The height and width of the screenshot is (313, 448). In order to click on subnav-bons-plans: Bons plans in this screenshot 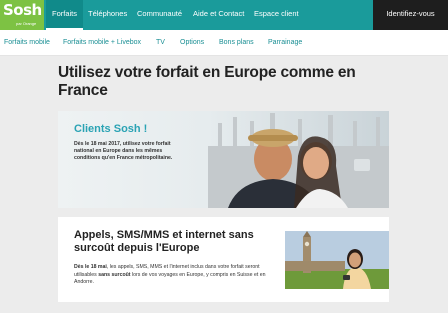, I will do `click(236, 43)`.